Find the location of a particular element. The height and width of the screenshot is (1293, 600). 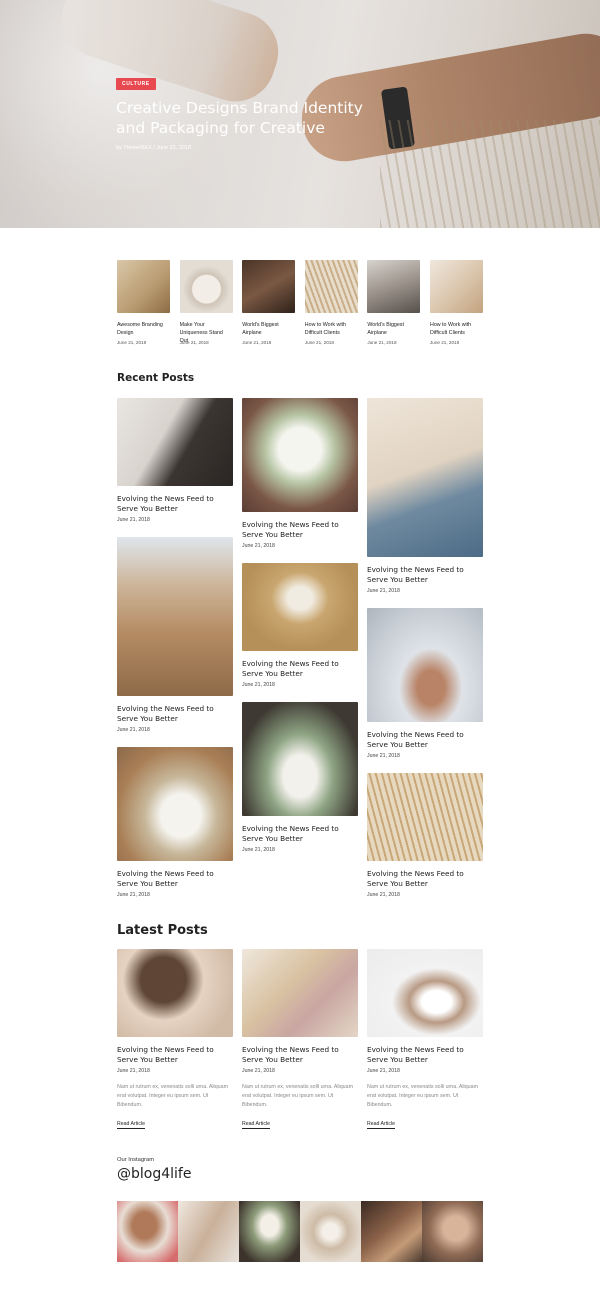

instagram-label: Our Instagram is located at coordinates (136, 1160).